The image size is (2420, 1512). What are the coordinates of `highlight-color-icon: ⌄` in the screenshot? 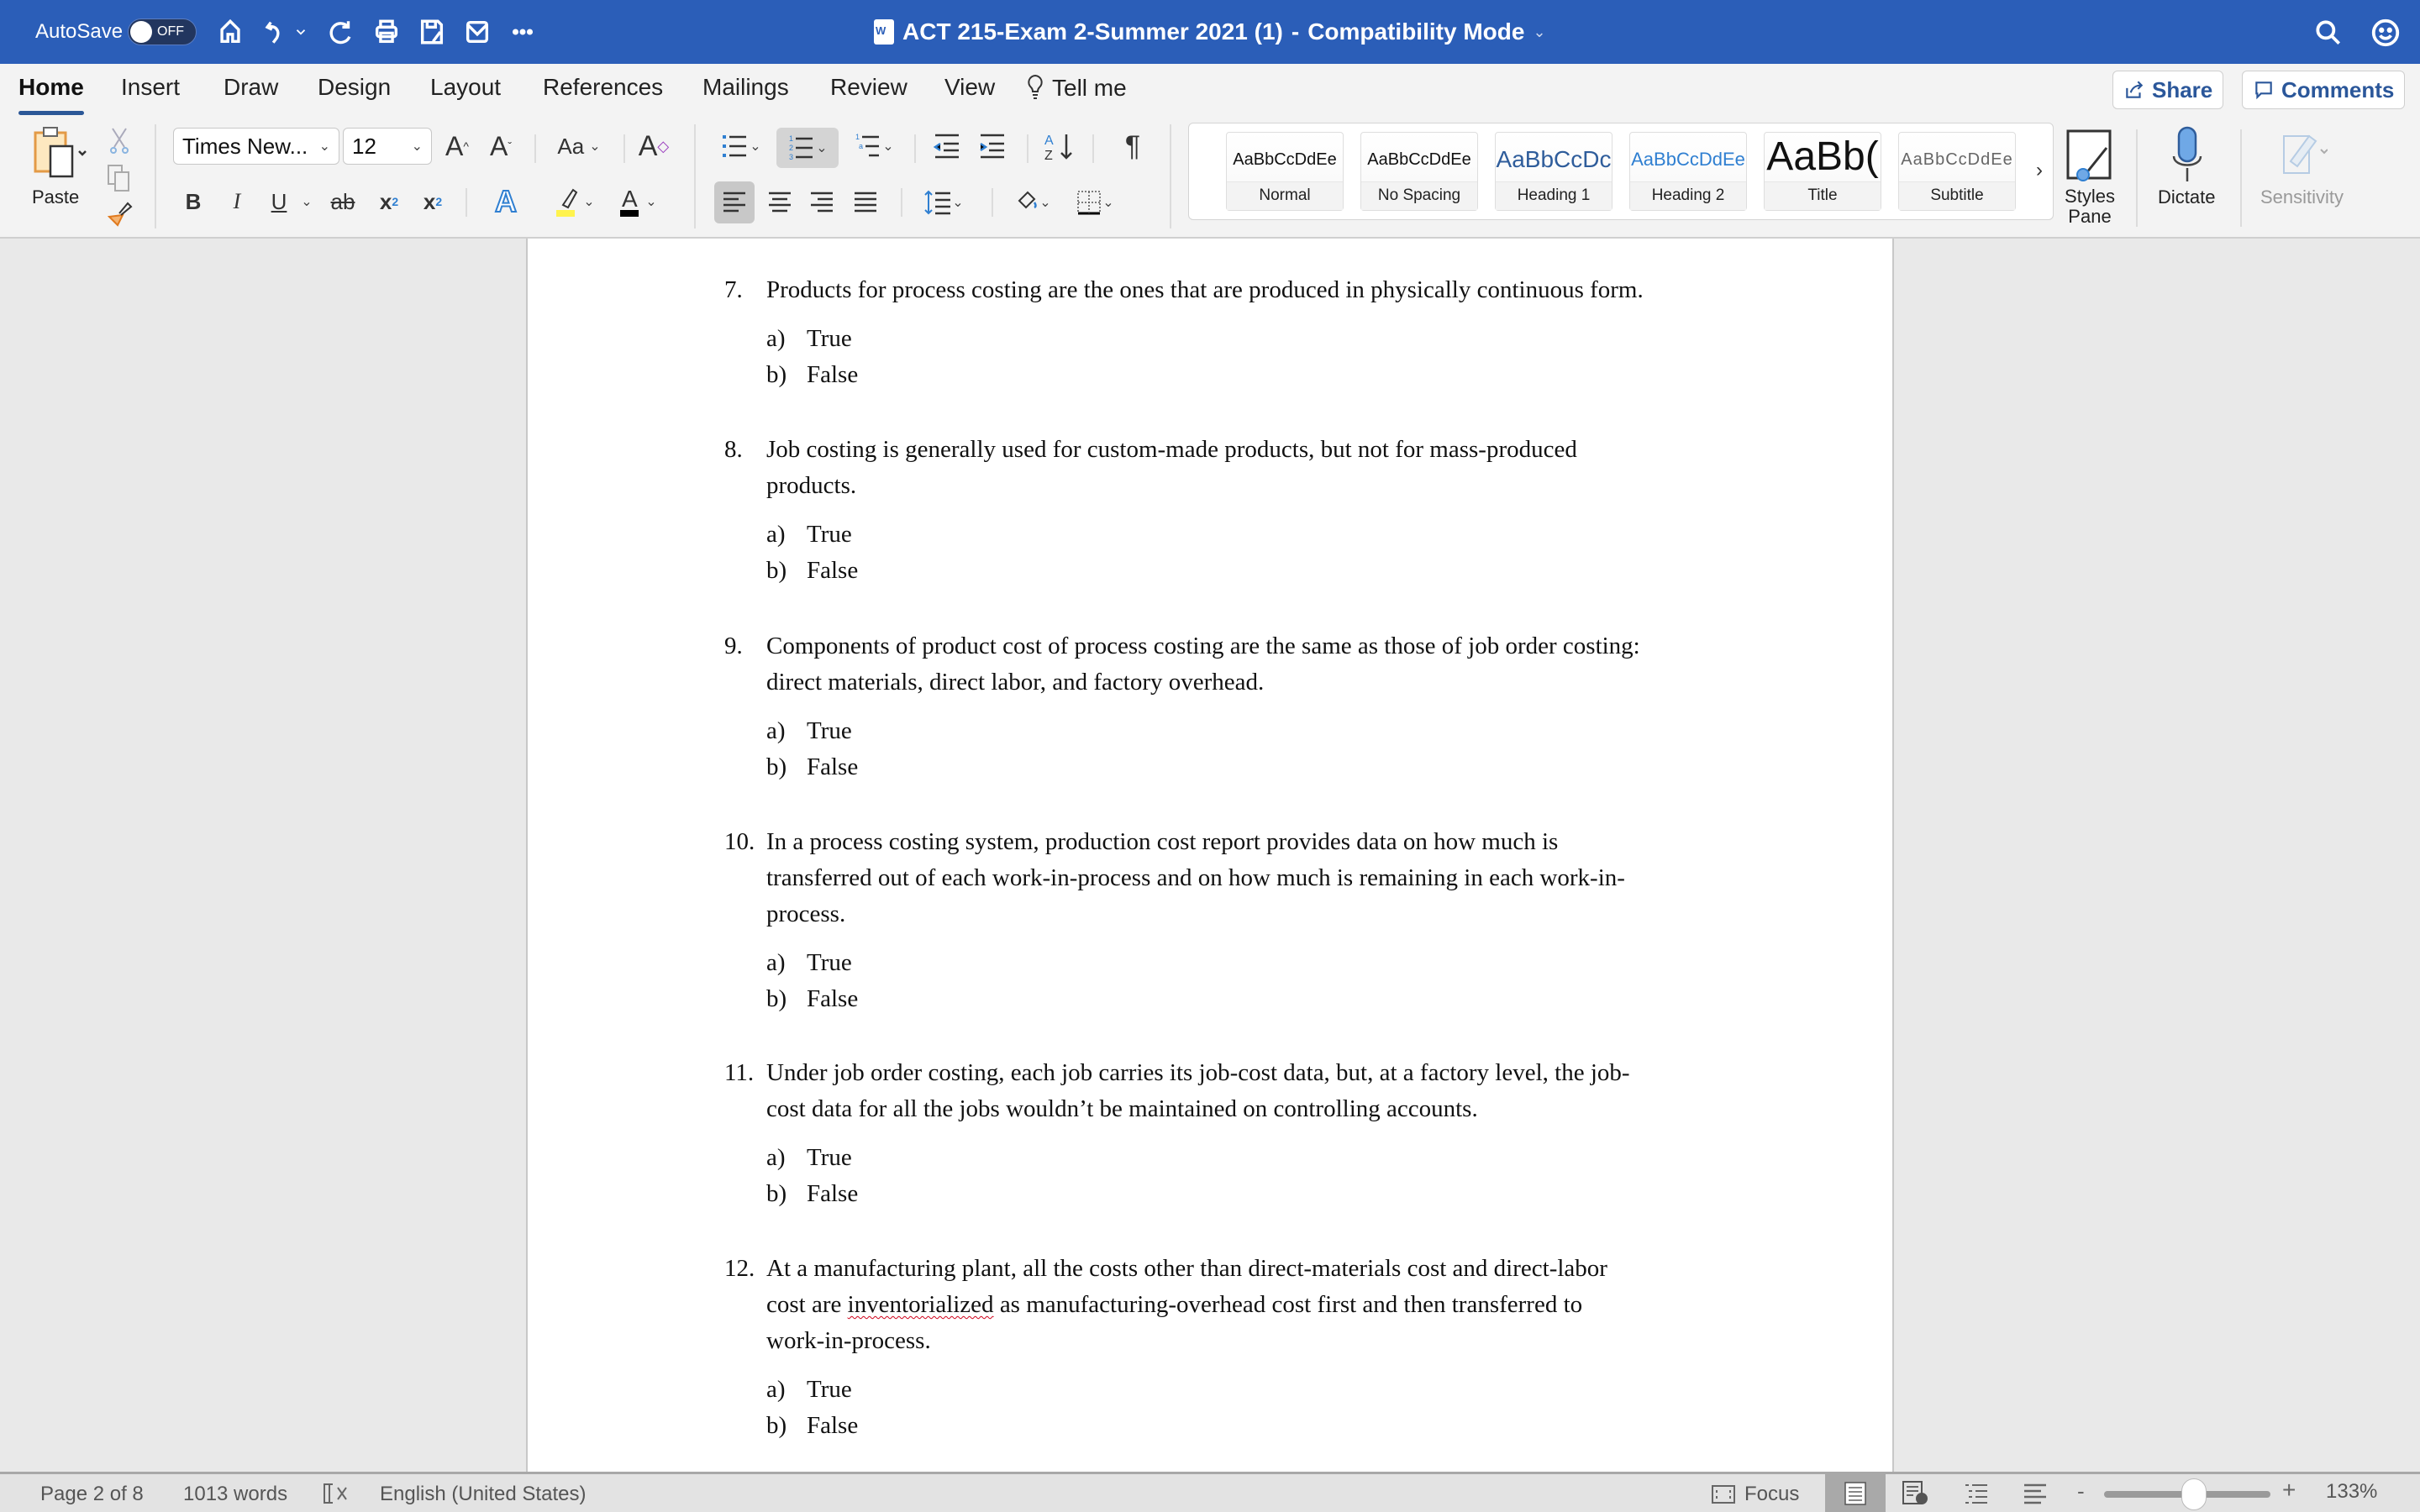 It's located at (575, 201).